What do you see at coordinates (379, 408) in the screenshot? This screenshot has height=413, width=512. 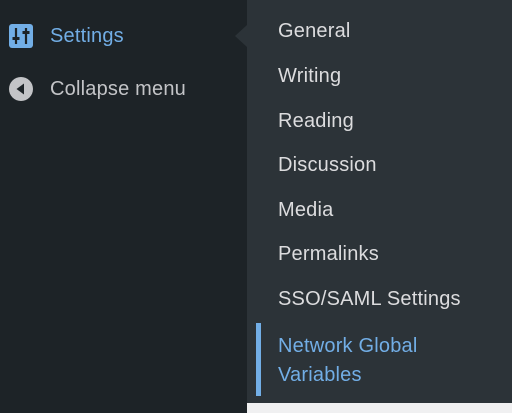 I see `content-area-edge` at bounding box center [379, 408].